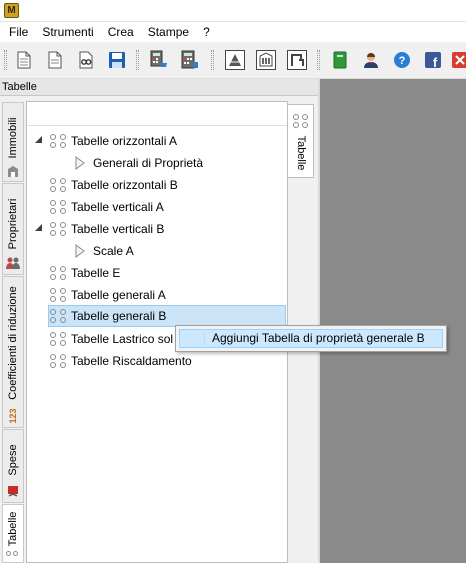 Image resolution: width=466 pixels, height=563 pixels. Describe the element at coordinates (168, 32) in the screenshot. I see `menu-stampe: Stampe` at that location.